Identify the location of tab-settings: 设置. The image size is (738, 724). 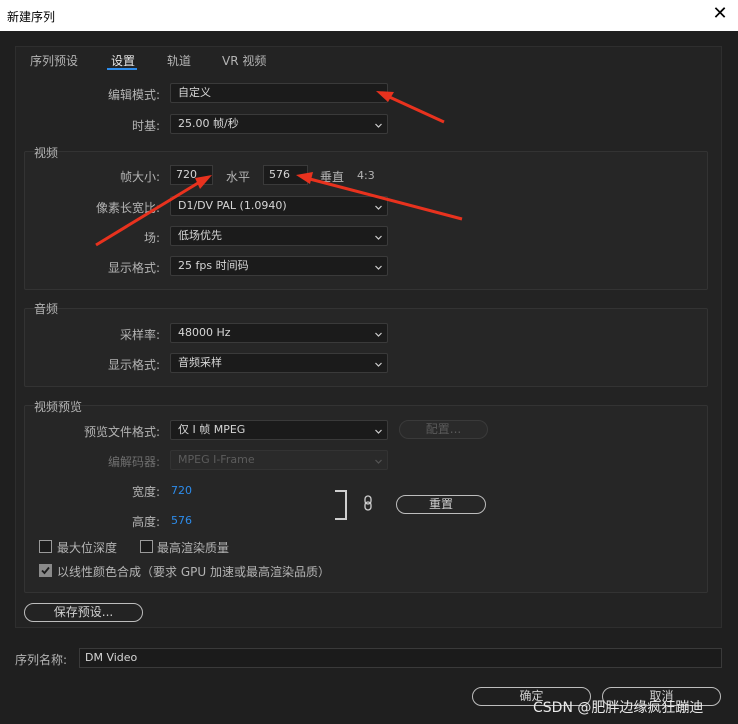
(123, 60).